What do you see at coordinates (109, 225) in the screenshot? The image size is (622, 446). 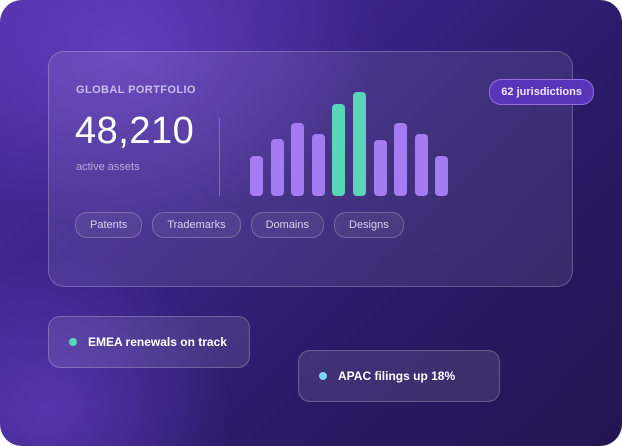 I see `chip-patents: Patents` at bounding box center [109, 225].